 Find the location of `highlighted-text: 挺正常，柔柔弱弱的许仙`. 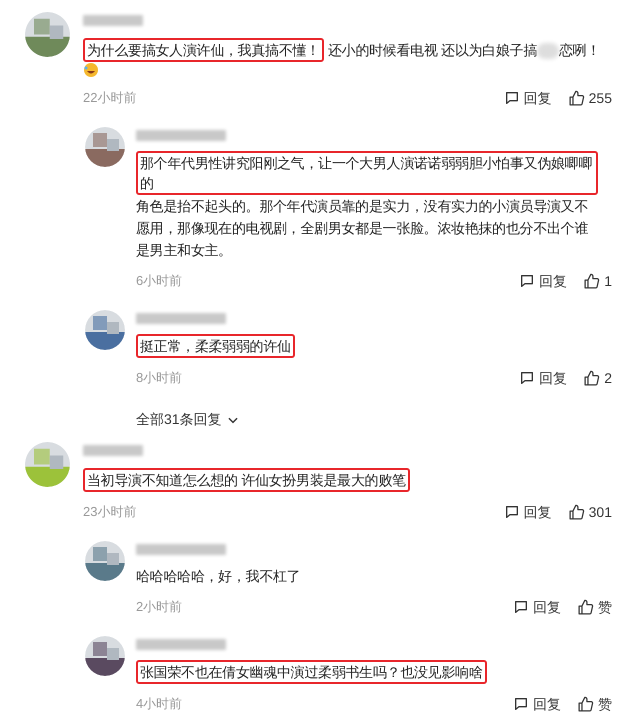

highlighted-text: 挺正常，柔柔弱弱的许仙 is located at coordinates (215, 346).